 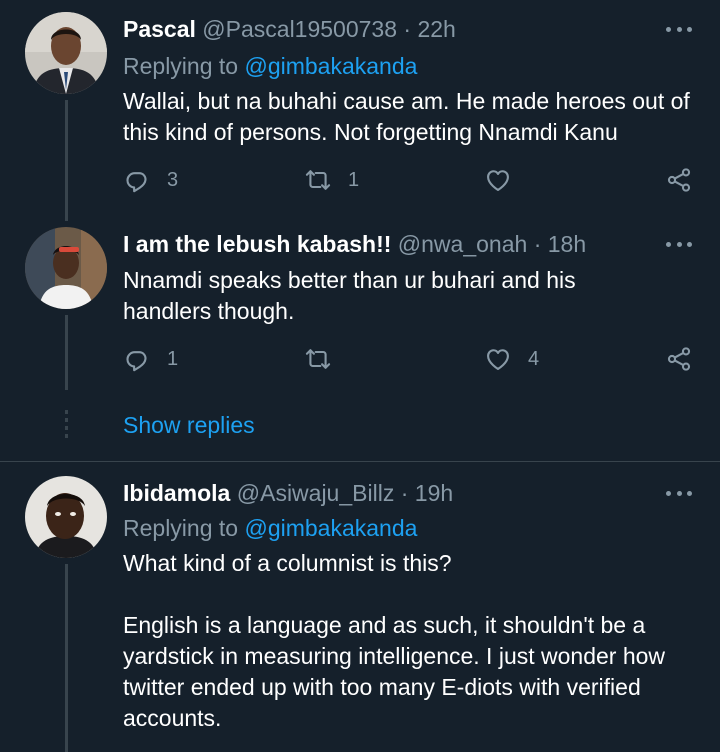 What do you see at coordinates (287, 563) in the screenshot?
I see `tweet-paragraph: What kind of a columnist is this?` at bounding box center [287, 563].